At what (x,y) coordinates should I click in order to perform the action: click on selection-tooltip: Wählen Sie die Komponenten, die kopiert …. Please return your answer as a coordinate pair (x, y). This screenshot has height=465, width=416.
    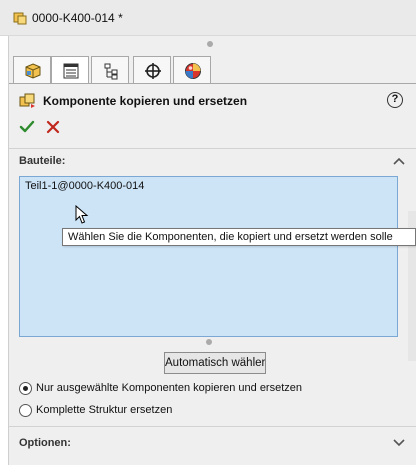
    Looking at the image, I should click on (239, 237).